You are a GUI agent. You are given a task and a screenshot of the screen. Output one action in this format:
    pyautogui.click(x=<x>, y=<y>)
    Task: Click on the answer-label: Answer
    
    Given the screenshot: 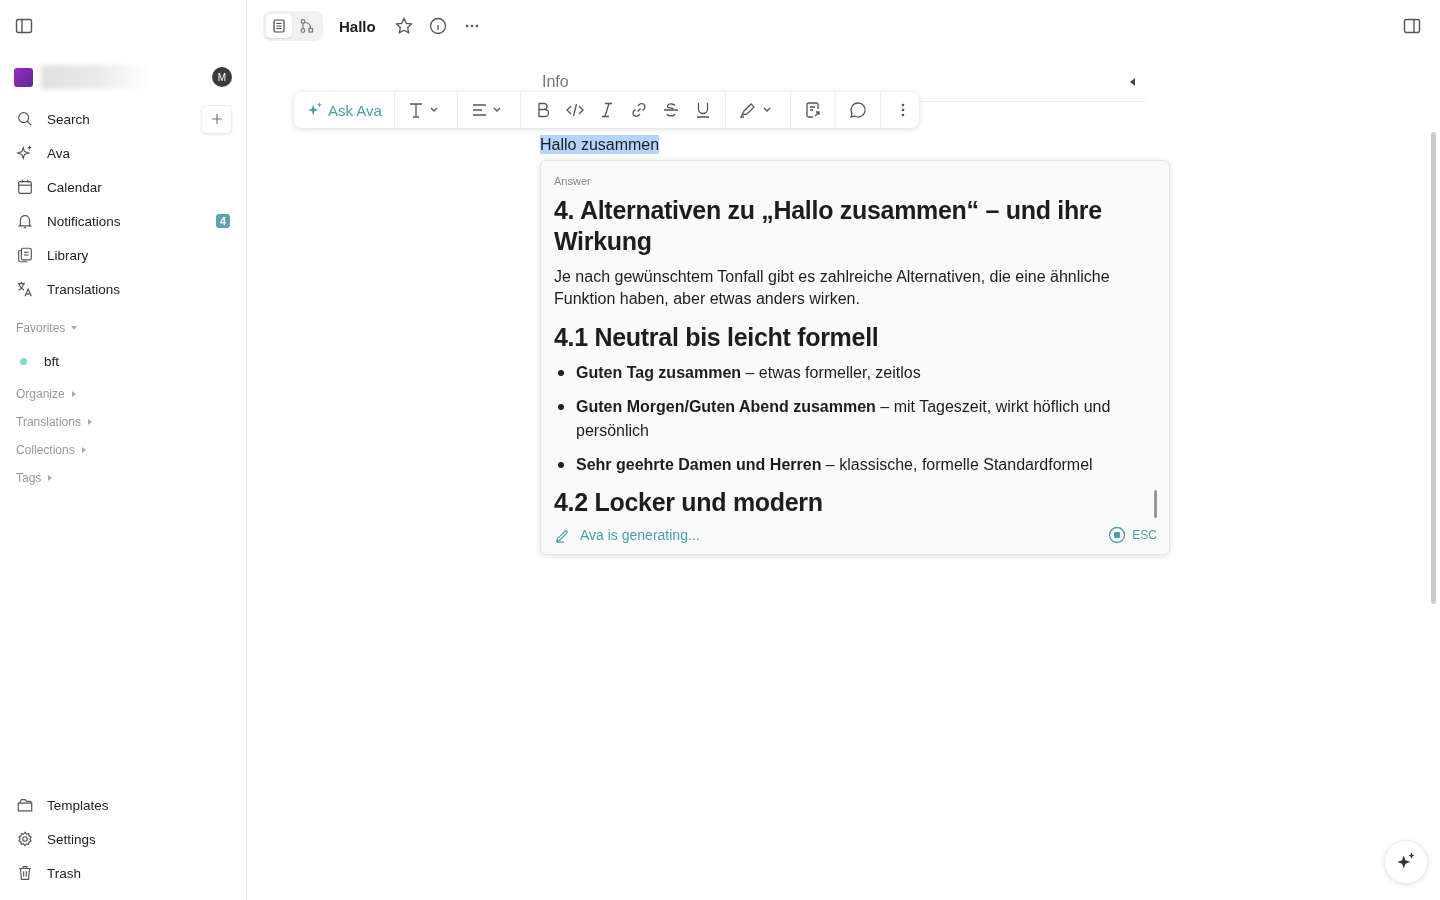 What is the action you would take?
    pyautogui.click(x=572, y=181)
    